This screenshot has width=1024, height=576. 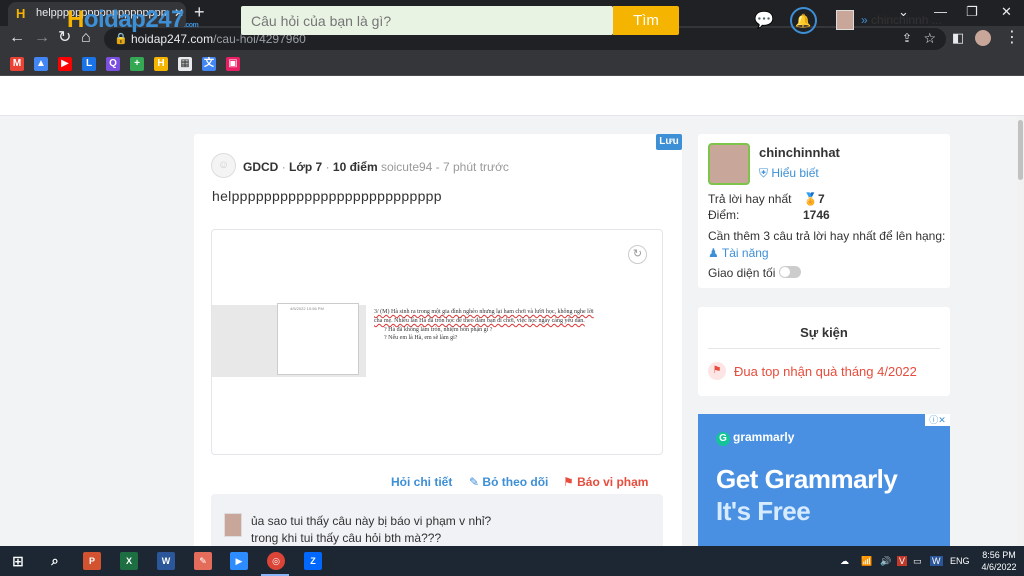 I want to click on wifi-icon: 📶, so click(x=866, y=561).